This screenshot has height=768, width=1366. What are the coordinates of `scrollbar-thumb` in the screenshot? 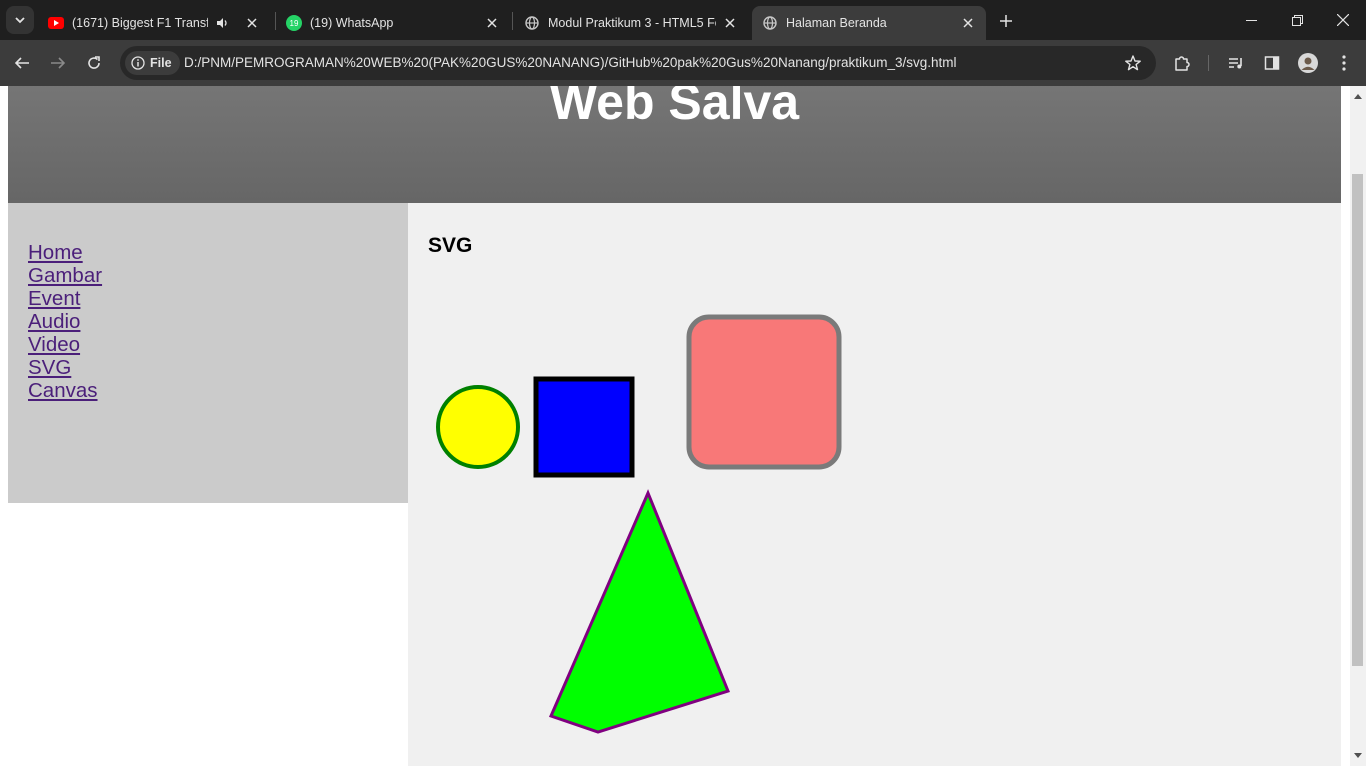 It's located at (1357, 420).